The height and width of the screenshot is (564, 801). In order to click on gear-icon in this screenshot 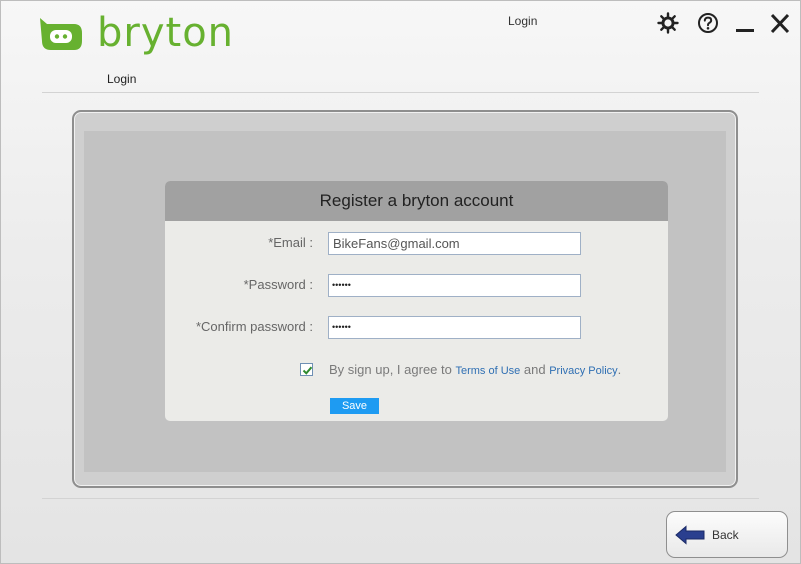, I will do `click(668, 23)`.